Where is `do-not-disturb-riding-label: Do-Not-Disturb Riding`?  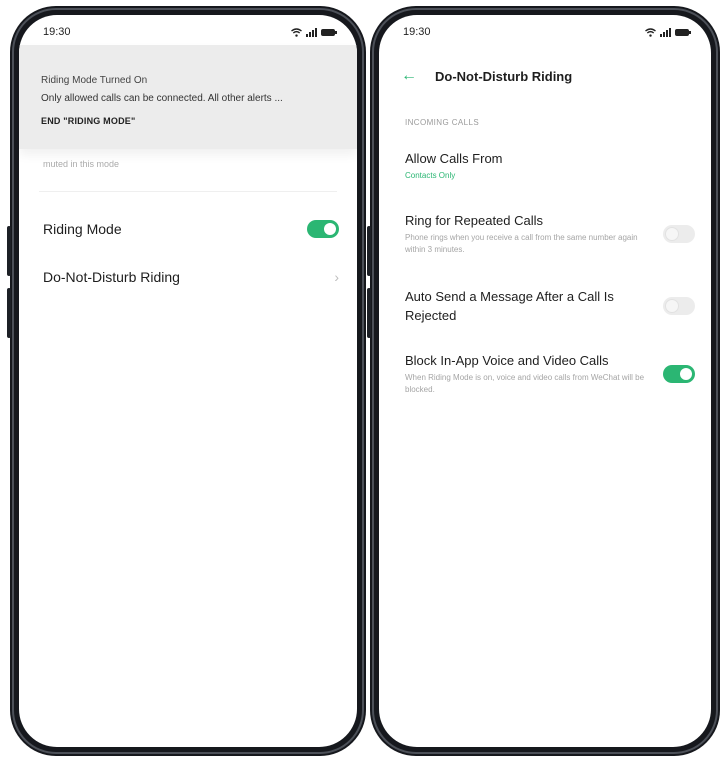 do-not-disturb-riding-label: Do-Not-Disturb Riding is located at coordinates (111, 277).